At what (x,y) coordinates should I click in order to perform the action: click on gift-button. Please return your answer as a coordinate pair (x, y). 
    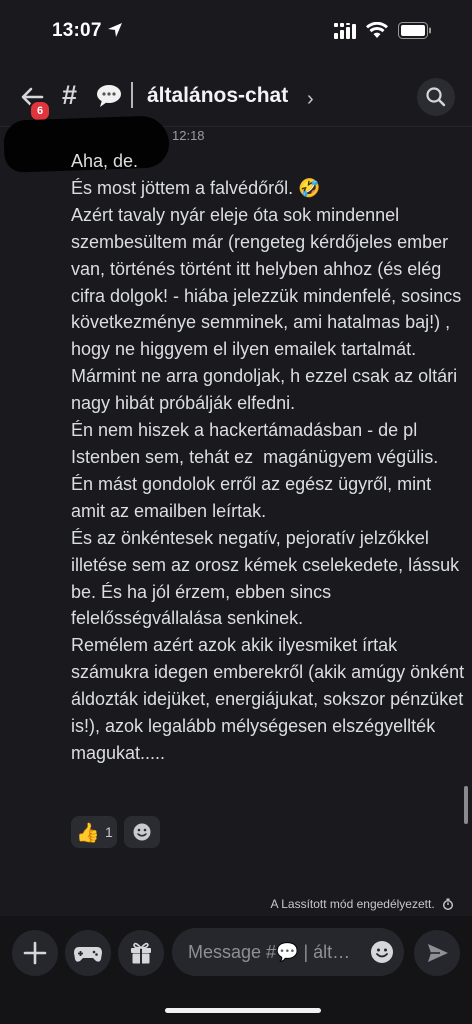
    Looking at the image, I should click on (141, 953).